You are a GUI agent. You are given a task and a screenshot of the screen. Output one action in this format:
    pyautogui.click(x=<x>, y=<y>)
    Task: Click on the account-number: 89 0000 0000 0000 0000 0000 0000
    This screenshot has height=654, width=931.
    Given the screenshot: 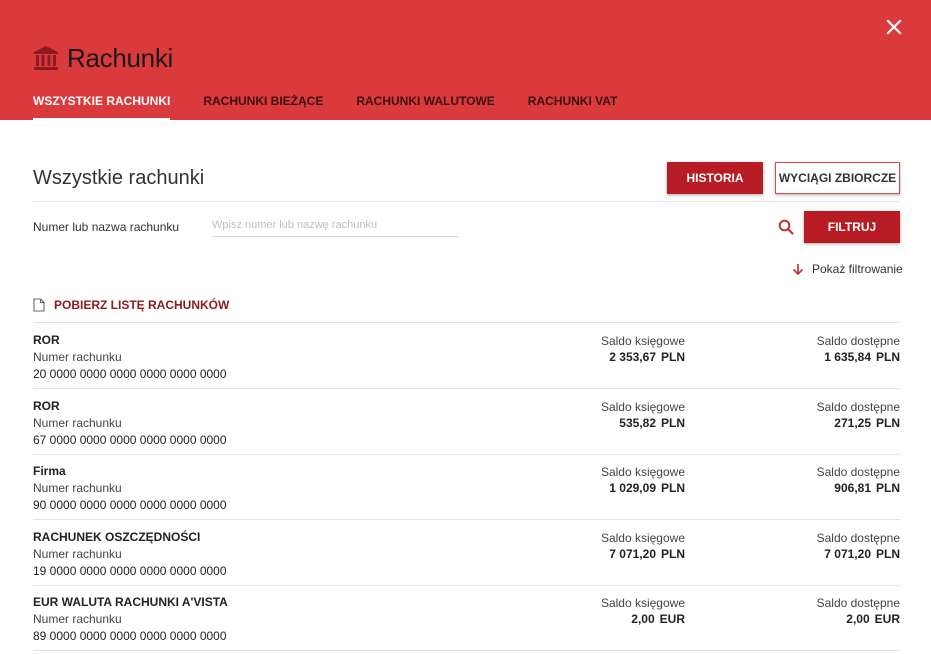 What is the action you would take?
    pyautogui.click(x=130, y=636)
    